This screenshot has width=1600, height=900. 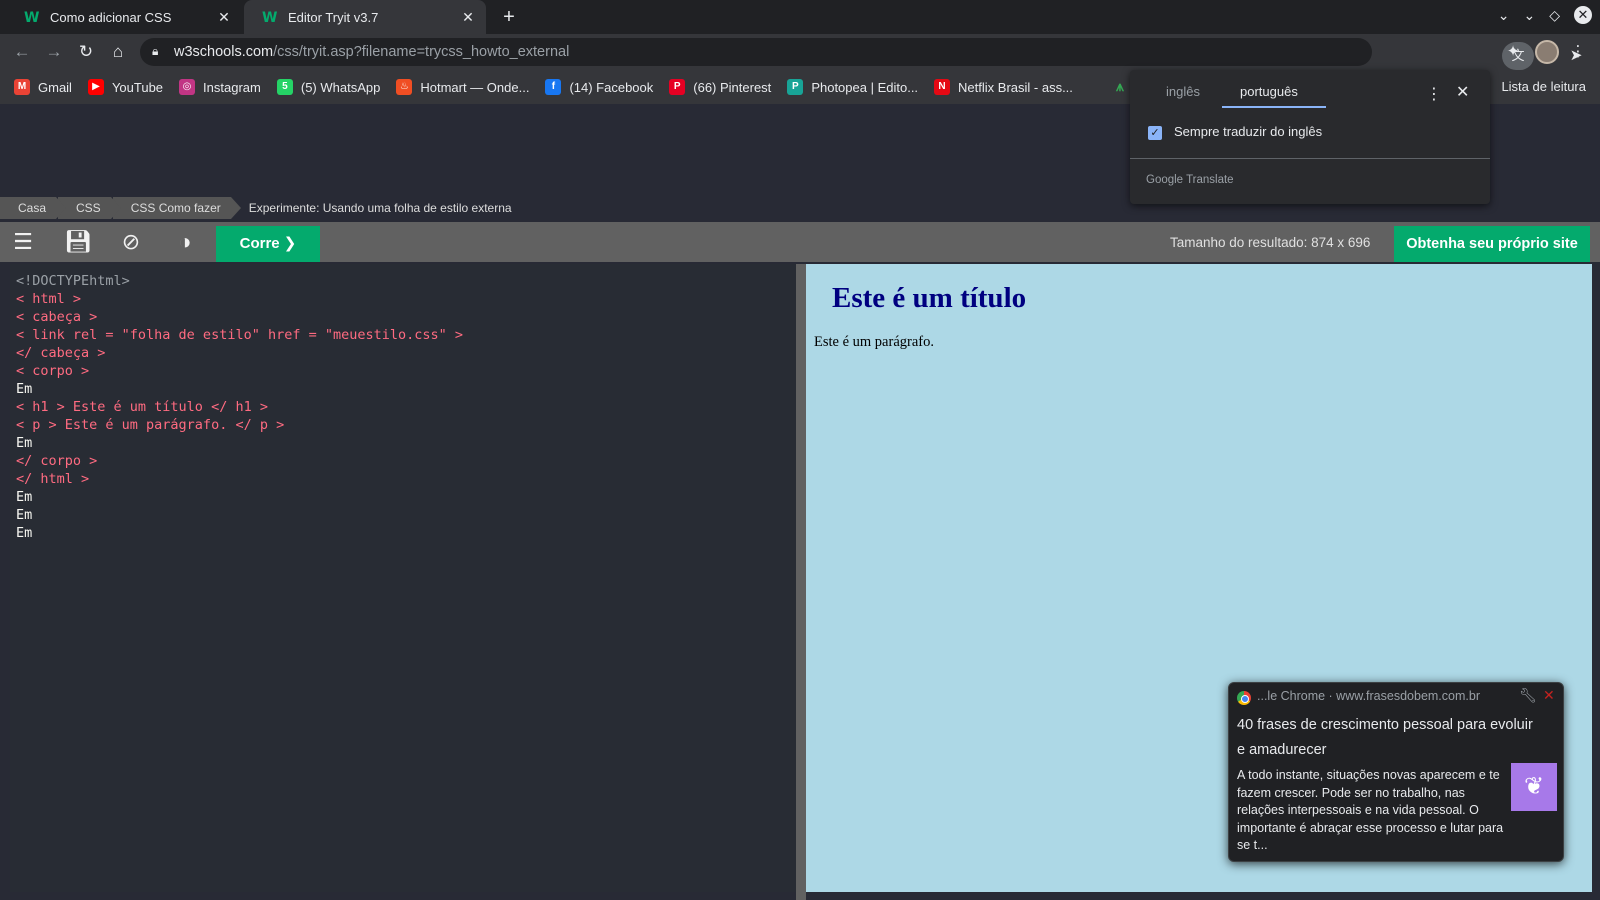 I want to click on always-translate-checkbox: ✓, so click(x=1155, y=133).